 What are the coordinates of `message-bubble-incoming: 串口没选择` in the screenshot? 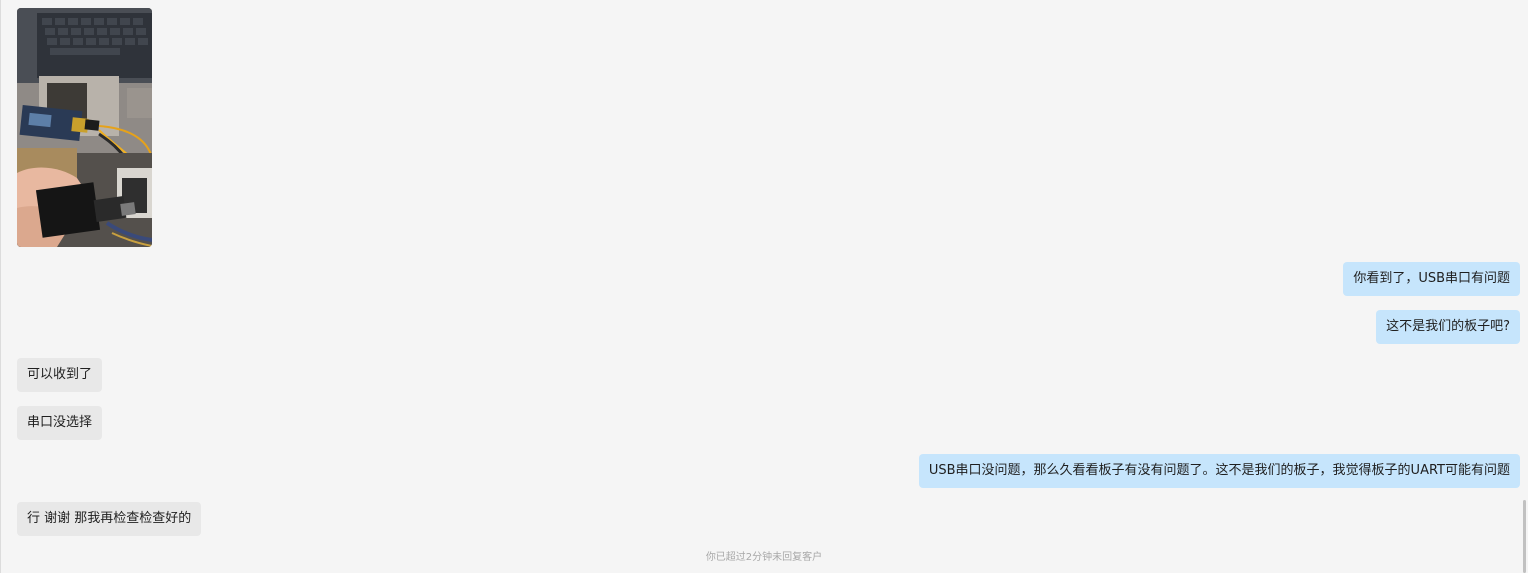 It's located at (60, 423).